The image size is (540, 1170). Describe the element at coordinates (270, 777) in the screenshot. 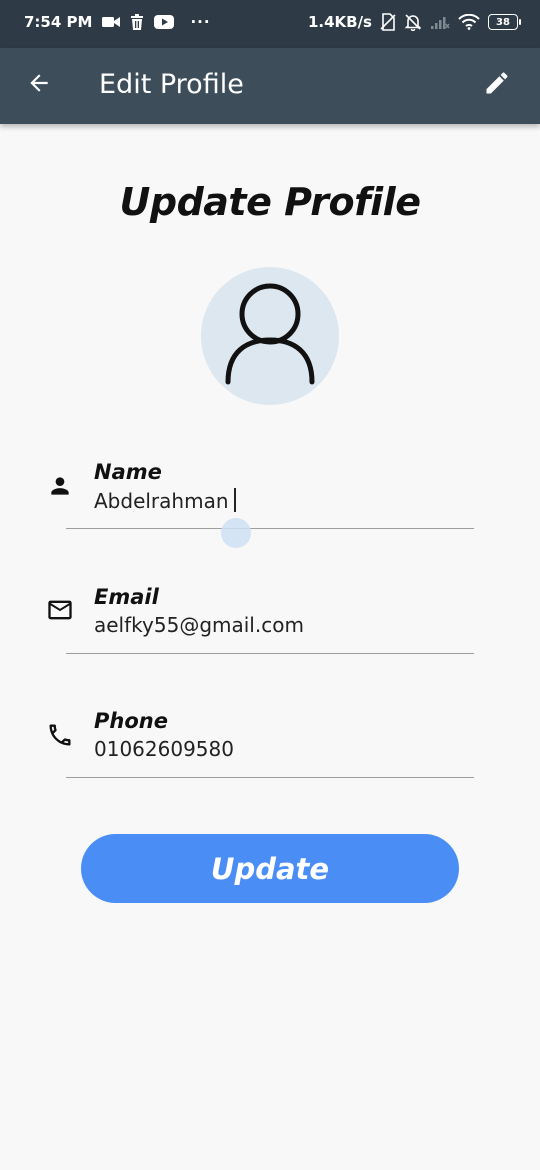

I see `phone-underline` at that location.